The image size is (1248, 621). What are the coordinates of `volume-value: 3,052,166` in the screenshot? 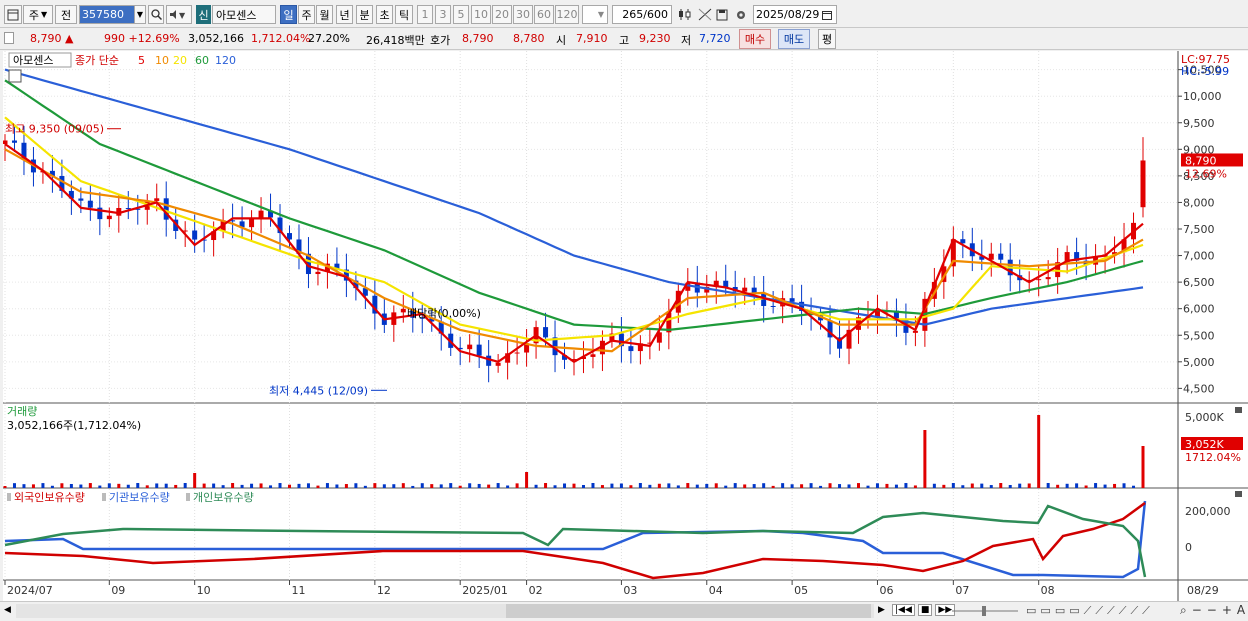 It's located at (216, 38).